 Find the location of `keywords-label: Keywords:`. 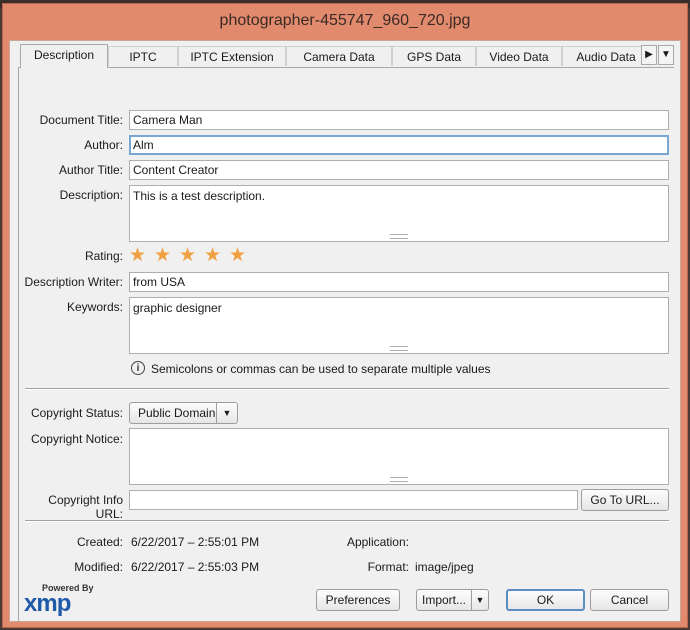

keywords-label: Keywords: is located at coordinates (94, 307).